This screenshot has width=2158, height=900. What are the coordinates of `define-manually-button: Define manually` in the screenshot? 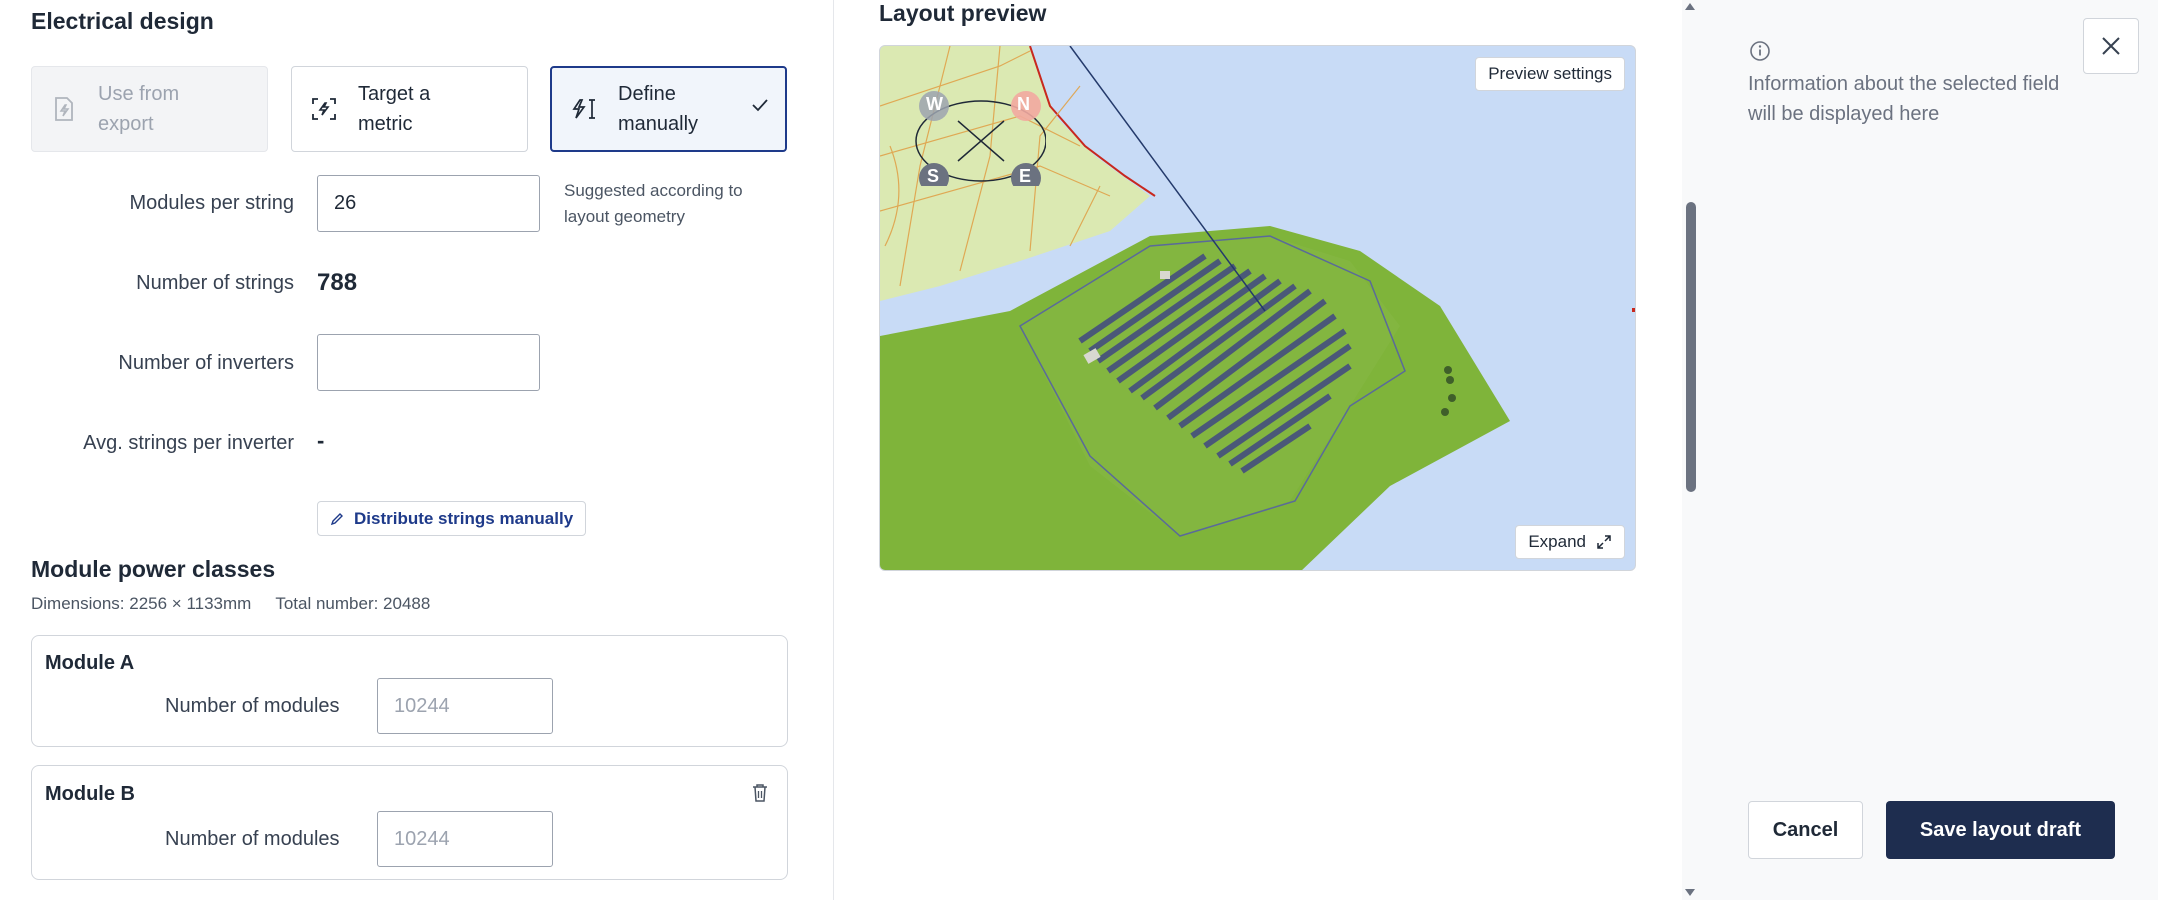 It's located at (668, 109).